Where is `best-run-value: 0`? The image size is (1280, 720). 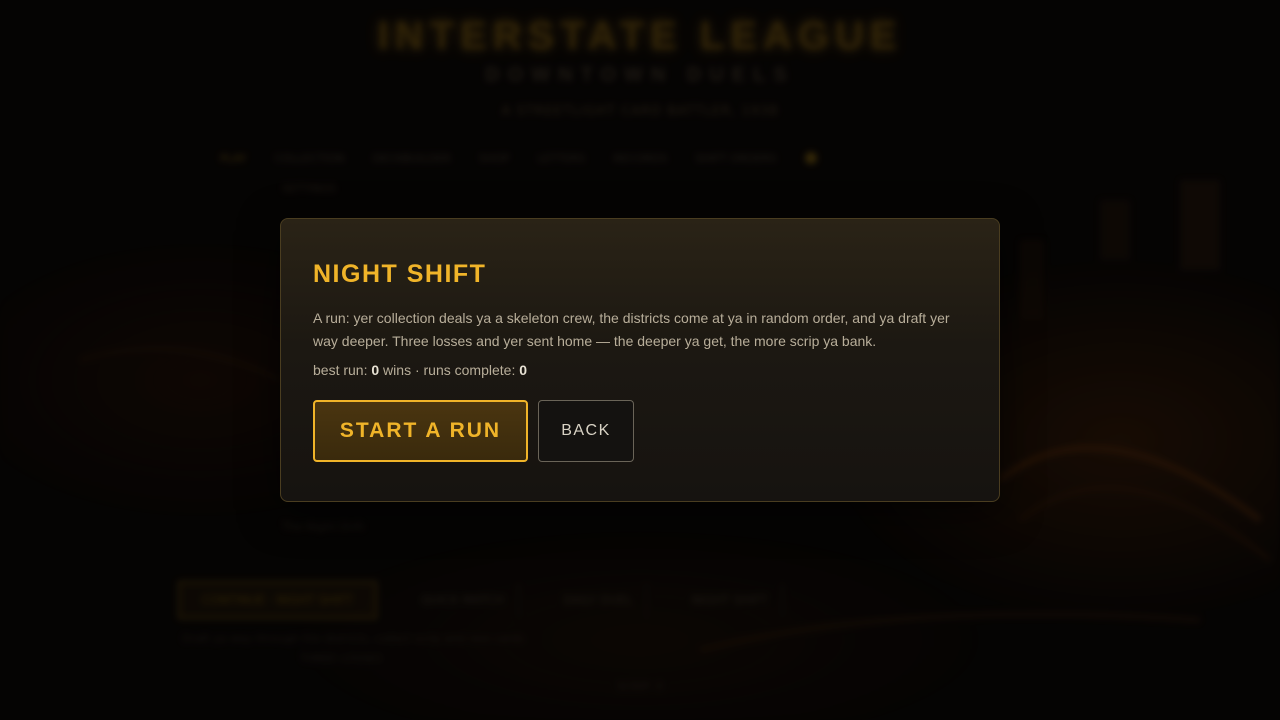 best-run-value: 0 is located at coordinates (375, 370).